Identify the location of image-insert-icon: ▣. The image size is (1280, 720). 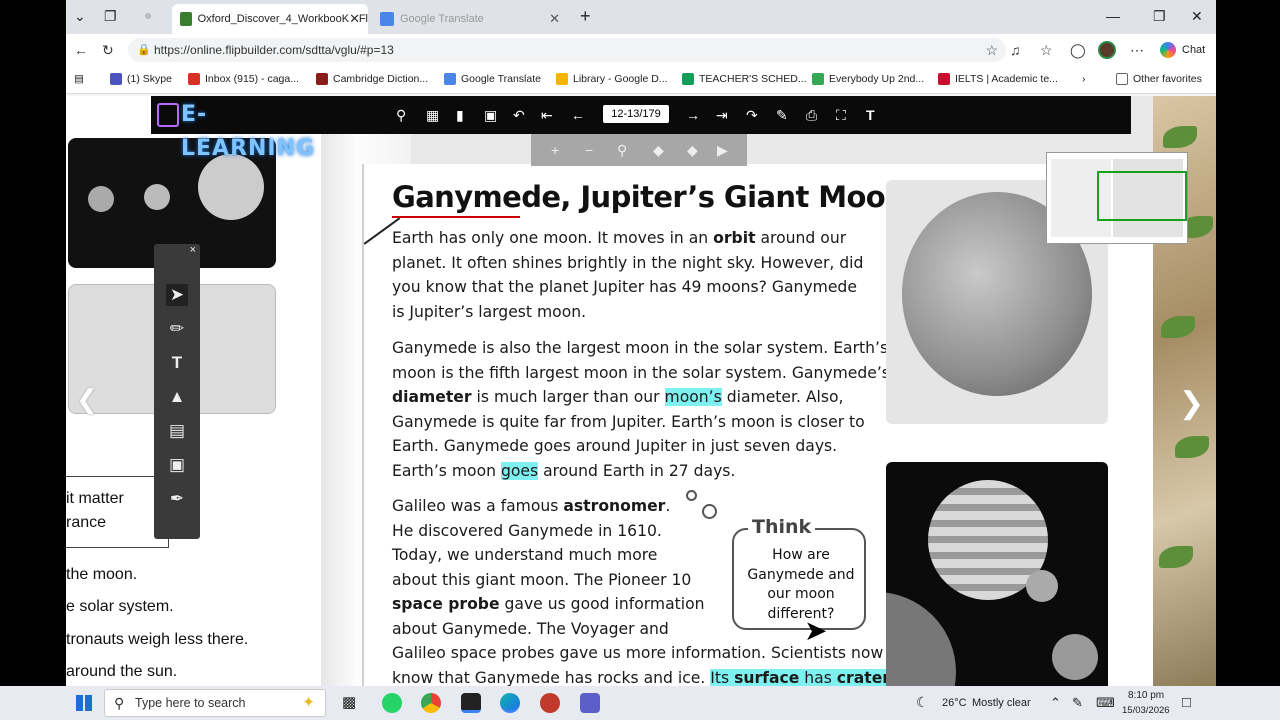
(177, 465).